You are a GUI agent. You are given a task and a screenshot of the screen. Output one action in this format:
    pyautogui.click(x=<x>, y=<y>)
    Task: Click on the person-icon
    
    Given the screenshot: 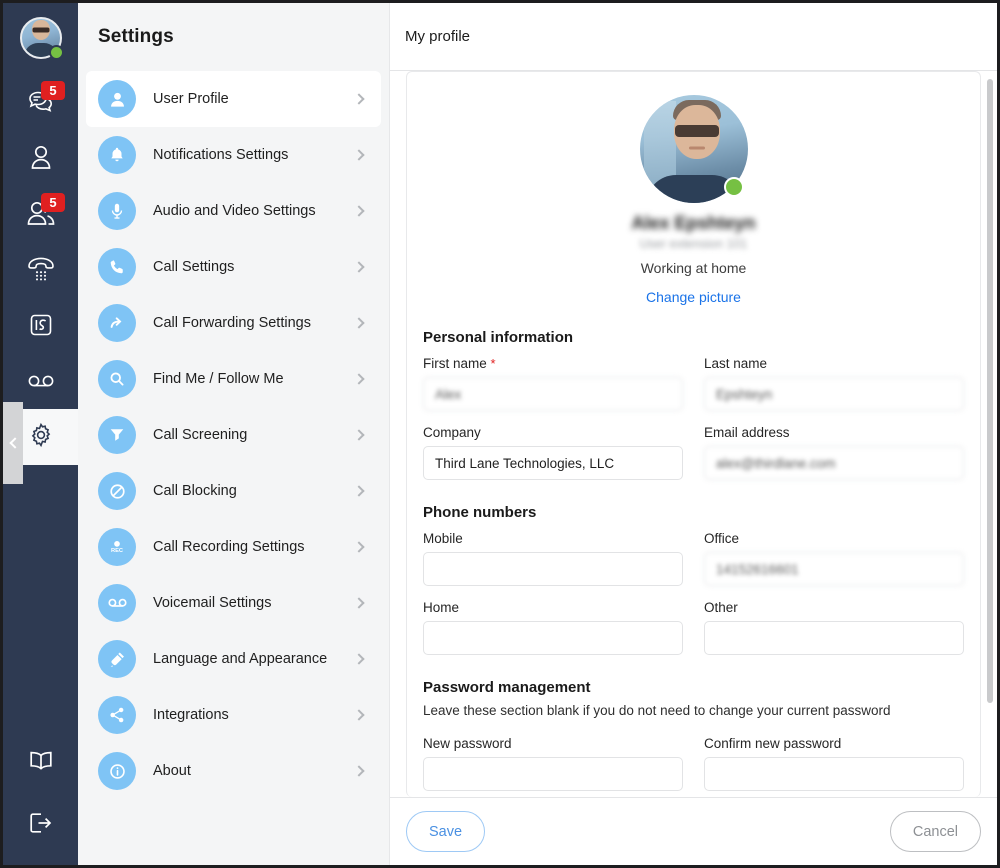 What is the action you would take?
    pyautogui.click(x=117, y=99)
    